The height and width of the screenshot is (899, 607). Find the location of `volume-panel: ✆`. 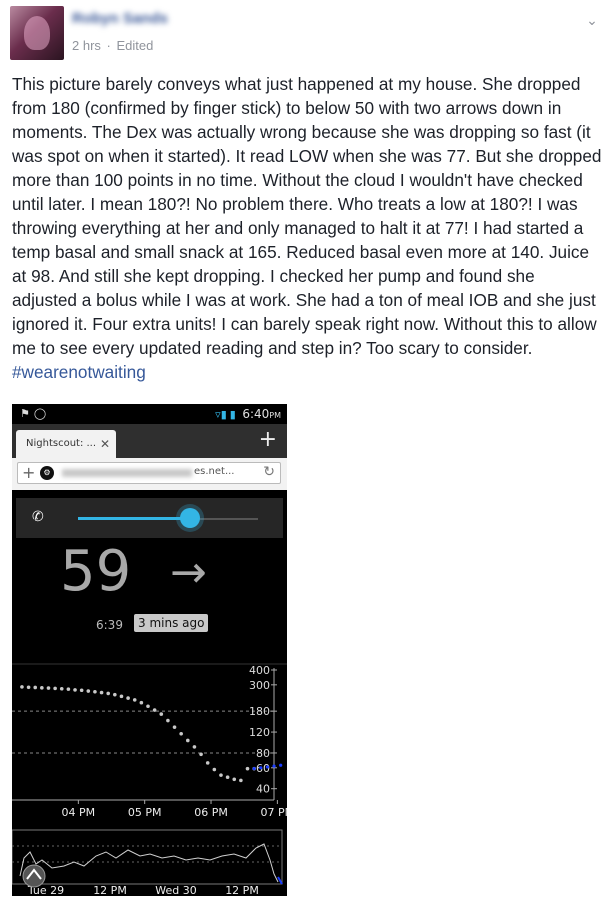

volume-panel: ✆ is located at coordinates (149, 518).